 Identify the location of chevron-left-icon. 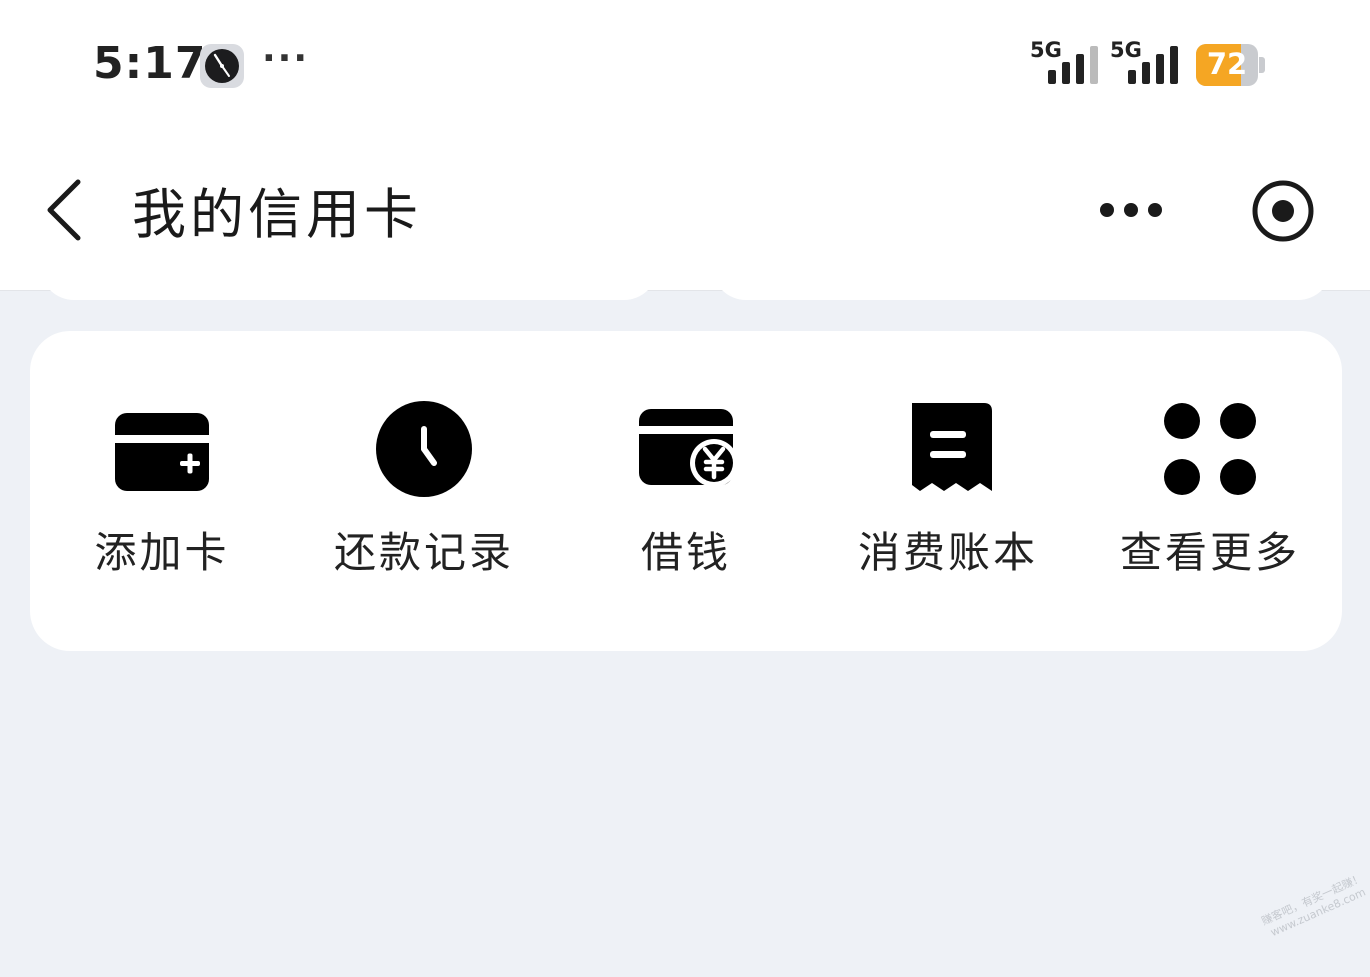
(65, 210).